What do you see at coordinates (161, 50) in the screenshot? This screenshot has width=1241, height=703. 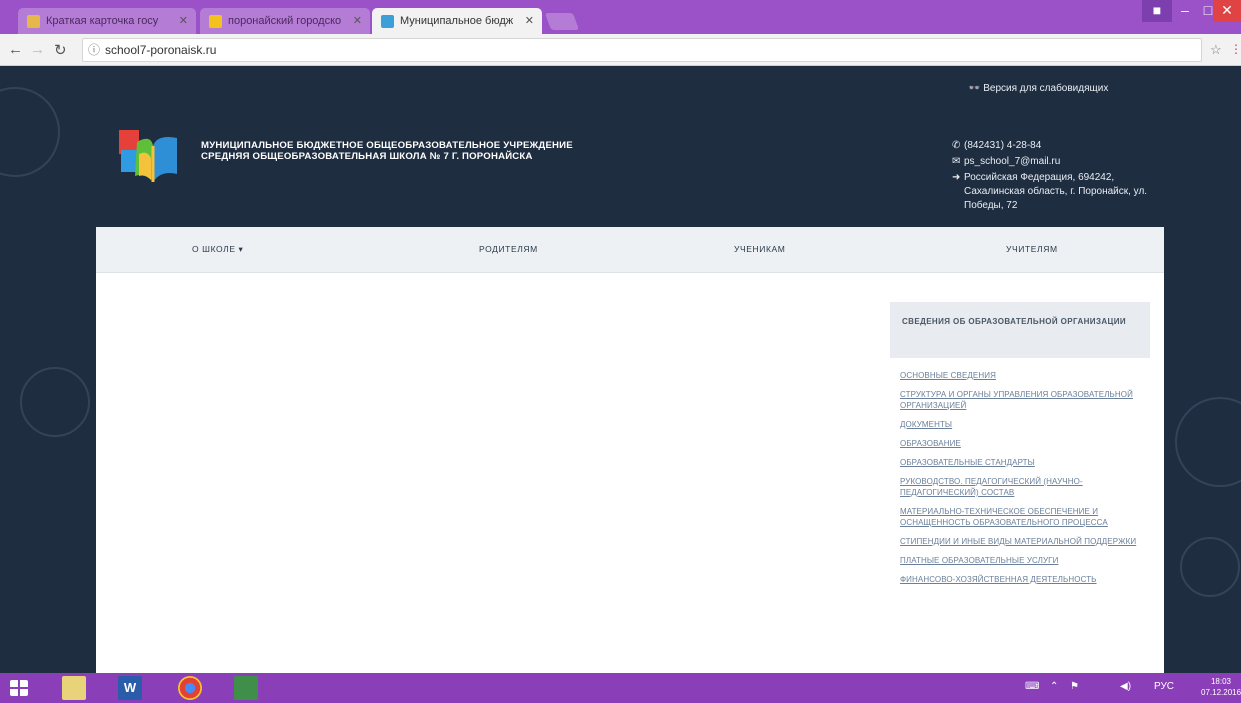 I see `url-text: school7-poronaisk.ru` at bounding box center [161, 50].